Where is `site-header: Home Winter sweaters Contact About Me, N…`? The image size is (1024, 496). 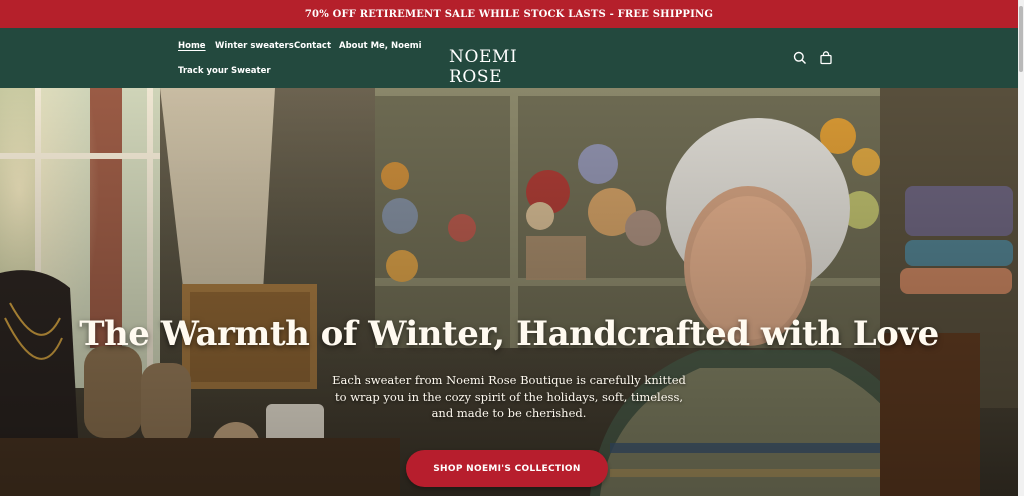 site-header: Home Winter sweaters Contact About Me, N… is located at coordinates (509, 58).